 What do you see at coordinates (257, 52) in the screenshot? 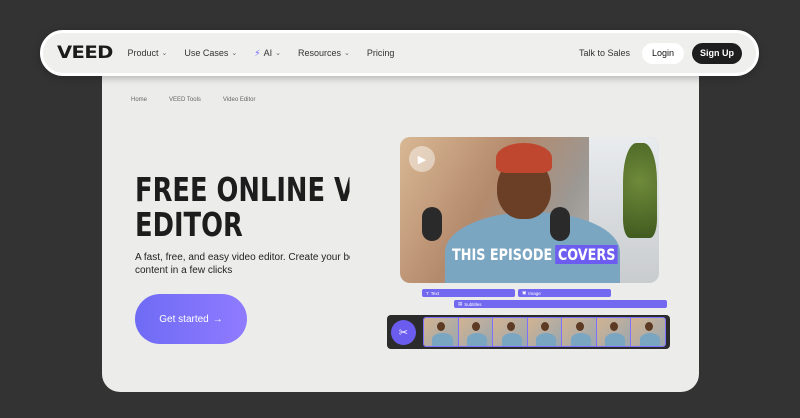
I see `bolt-icon: ⚡` at bounding box center [257, 52].